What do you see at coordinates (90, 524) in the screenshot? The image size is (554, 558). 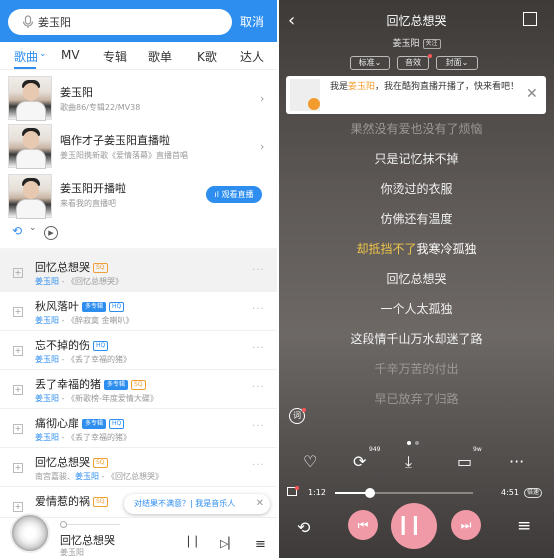 I see `mini-progress-bar` at bounding box center [90, 524].